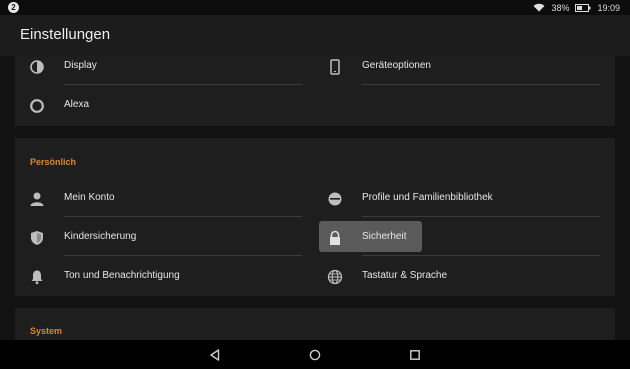  I want to click on battery-percent: 38%, so click(560, 7).